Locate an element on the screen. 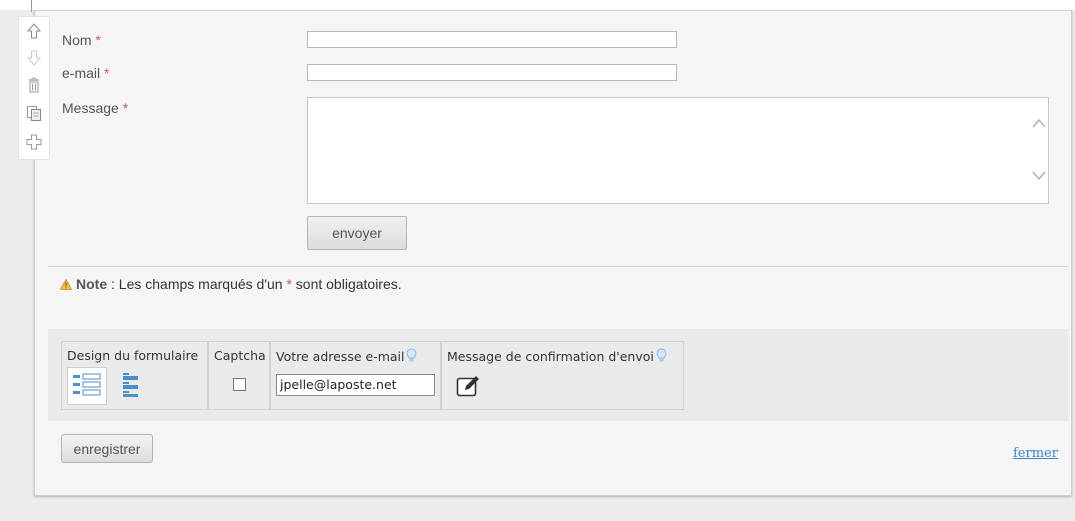 Image resolution: width=1075 pixels, height=521 pixels. scroll-up-icon is located at coordinates (1039, 123).